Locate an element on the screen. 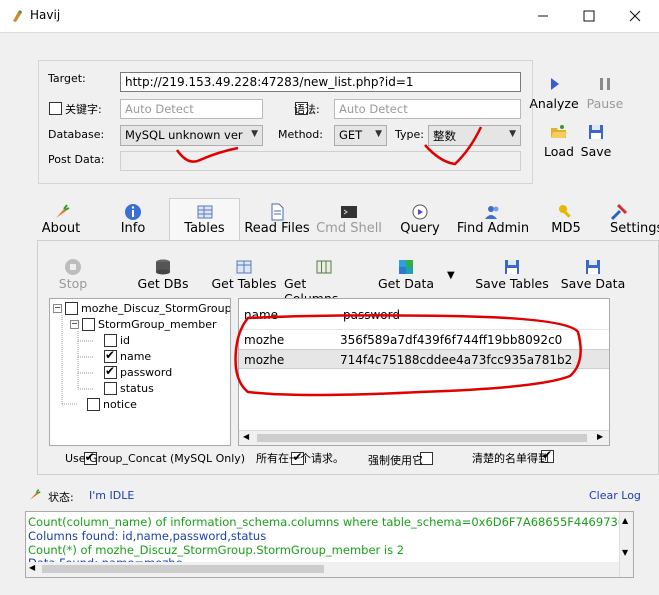 This screenshot has height=595, width=659. tree-node-table: − StormGroup_member is located at coordinates (143, 324).